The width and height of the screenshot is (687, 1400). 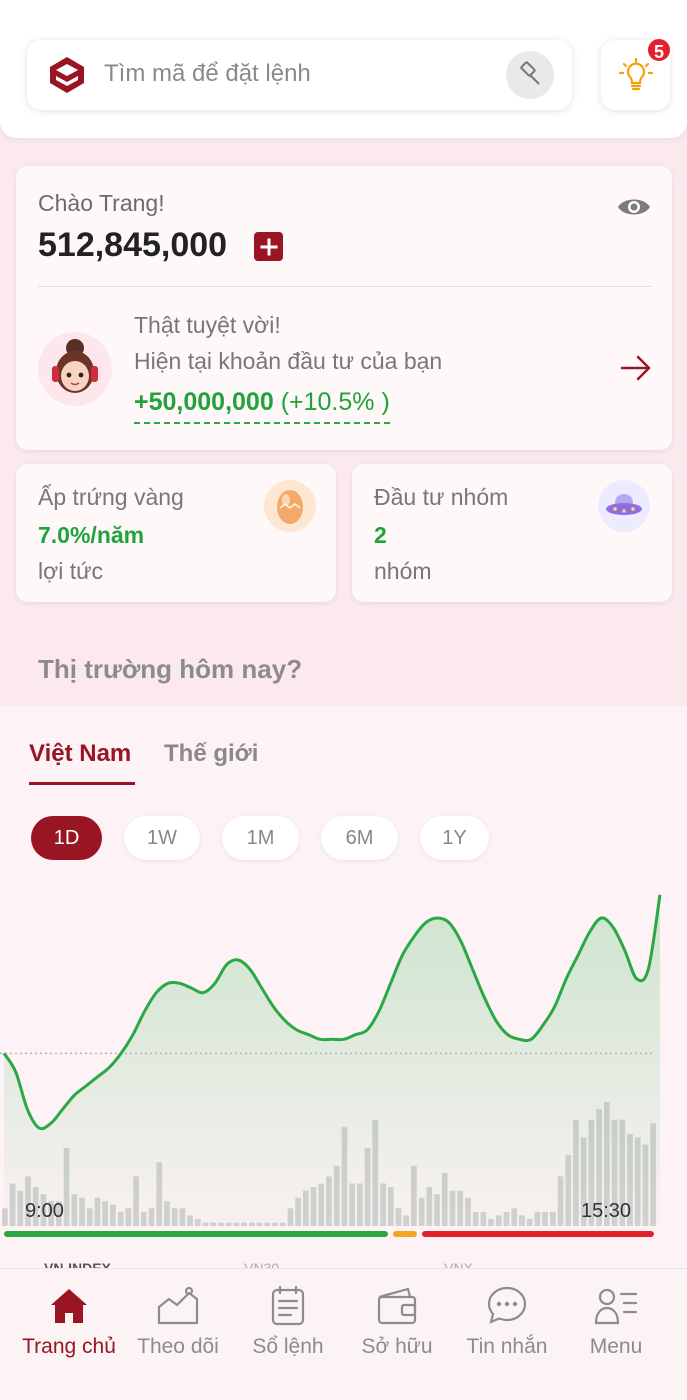 I want to click on menu-icon, so click(x=616, y=1306).